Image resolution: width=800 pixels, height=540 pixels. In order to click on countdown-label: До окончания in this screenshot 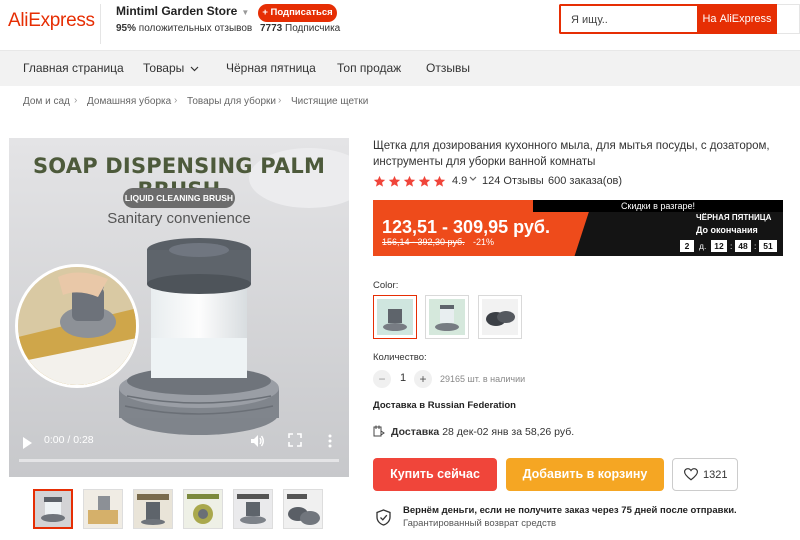, I will do `click(727, 230)`.